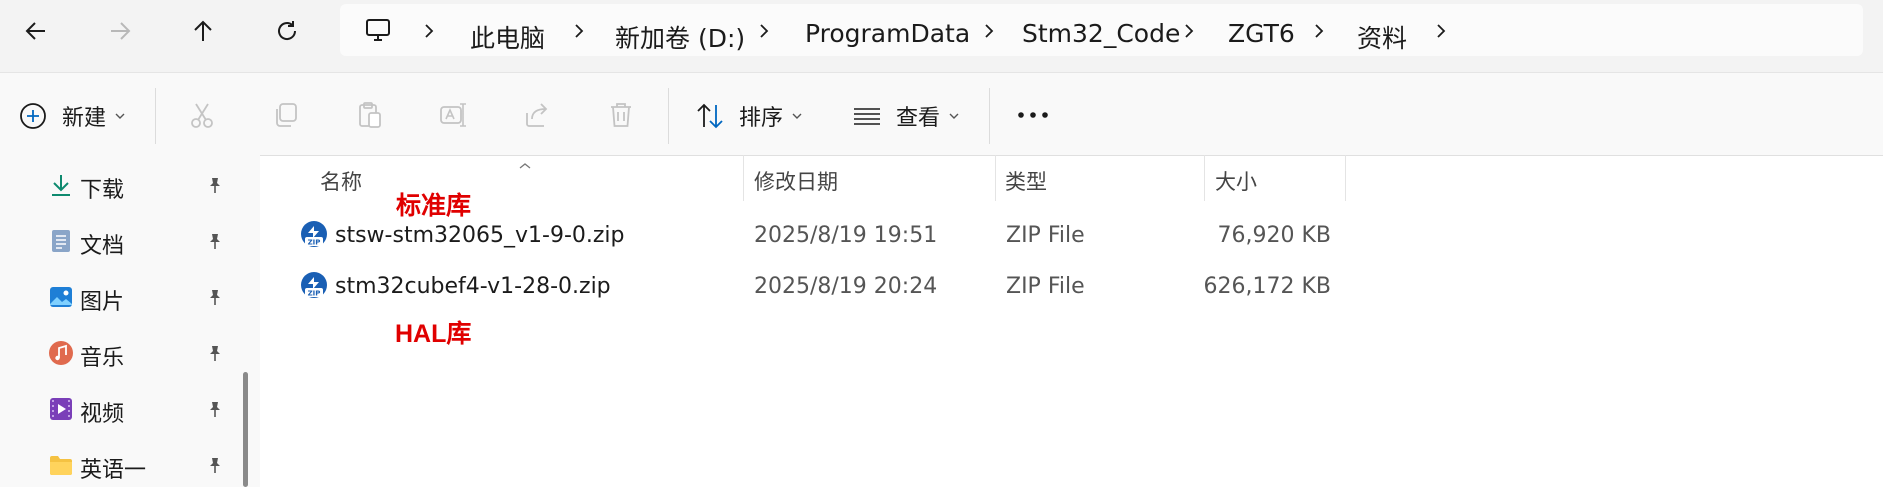  I want to click on pictures-icon, so click(61, 297).